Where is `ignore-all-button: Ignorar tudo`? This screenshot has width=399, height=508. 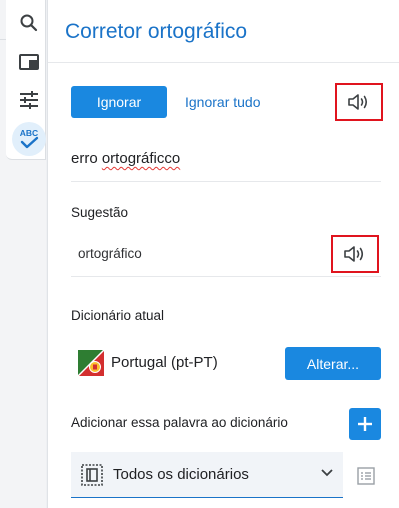 ignore-all-button: Ignorar tudo is located at coordinates (223, 102).